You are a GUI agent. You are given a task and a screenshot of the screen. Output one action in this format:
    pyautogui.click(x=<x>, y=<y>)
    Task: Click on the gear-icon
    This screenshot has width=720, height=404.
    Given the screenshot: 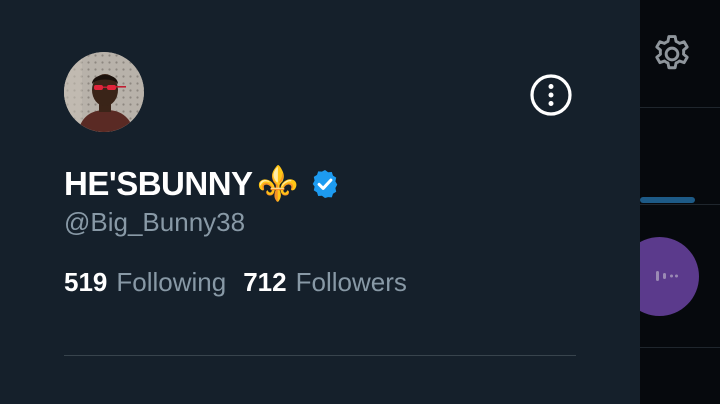 What is the action you would take?
    pyautogui.click(x=672, y=54)
    